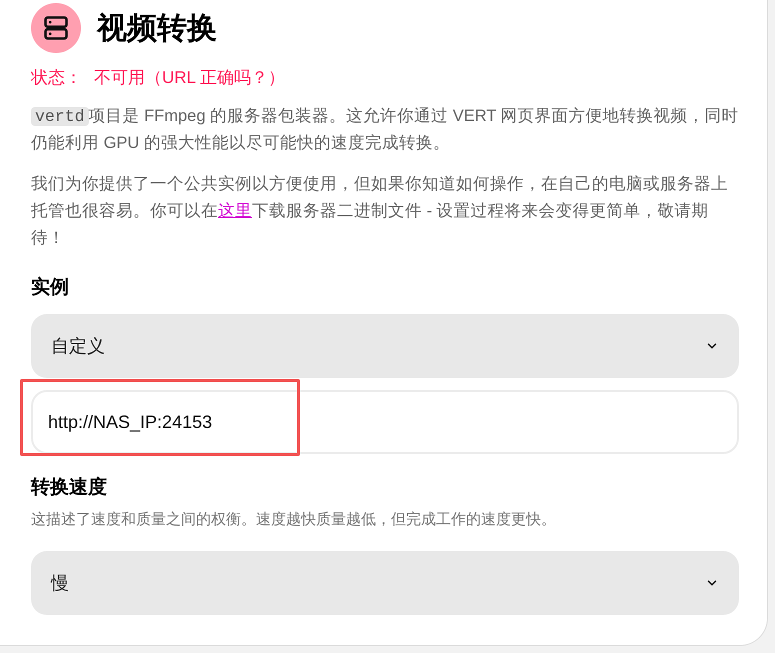 This screenshot has width=775, height=653. I want to click on description-text: vertd 项目是 FFmpeg 的服务器包装器。这允许你通过 VERT 网页界面方便地转换视频，同时仍能利用 GPU 的强大性能以尽可能快的速度完成转换。, so click(385, 130).